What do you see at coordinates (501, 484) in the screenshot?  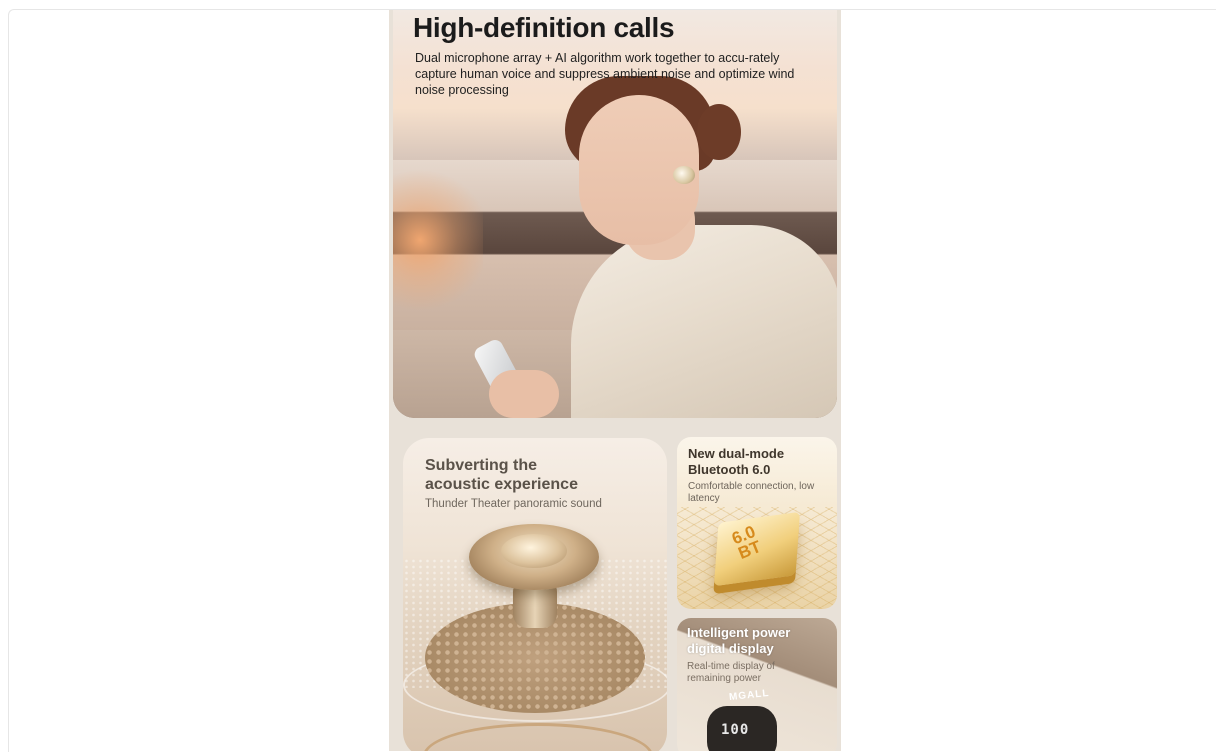 I see `acoustic-title-line2: acoustic experience` at bounding box center [501, 484].